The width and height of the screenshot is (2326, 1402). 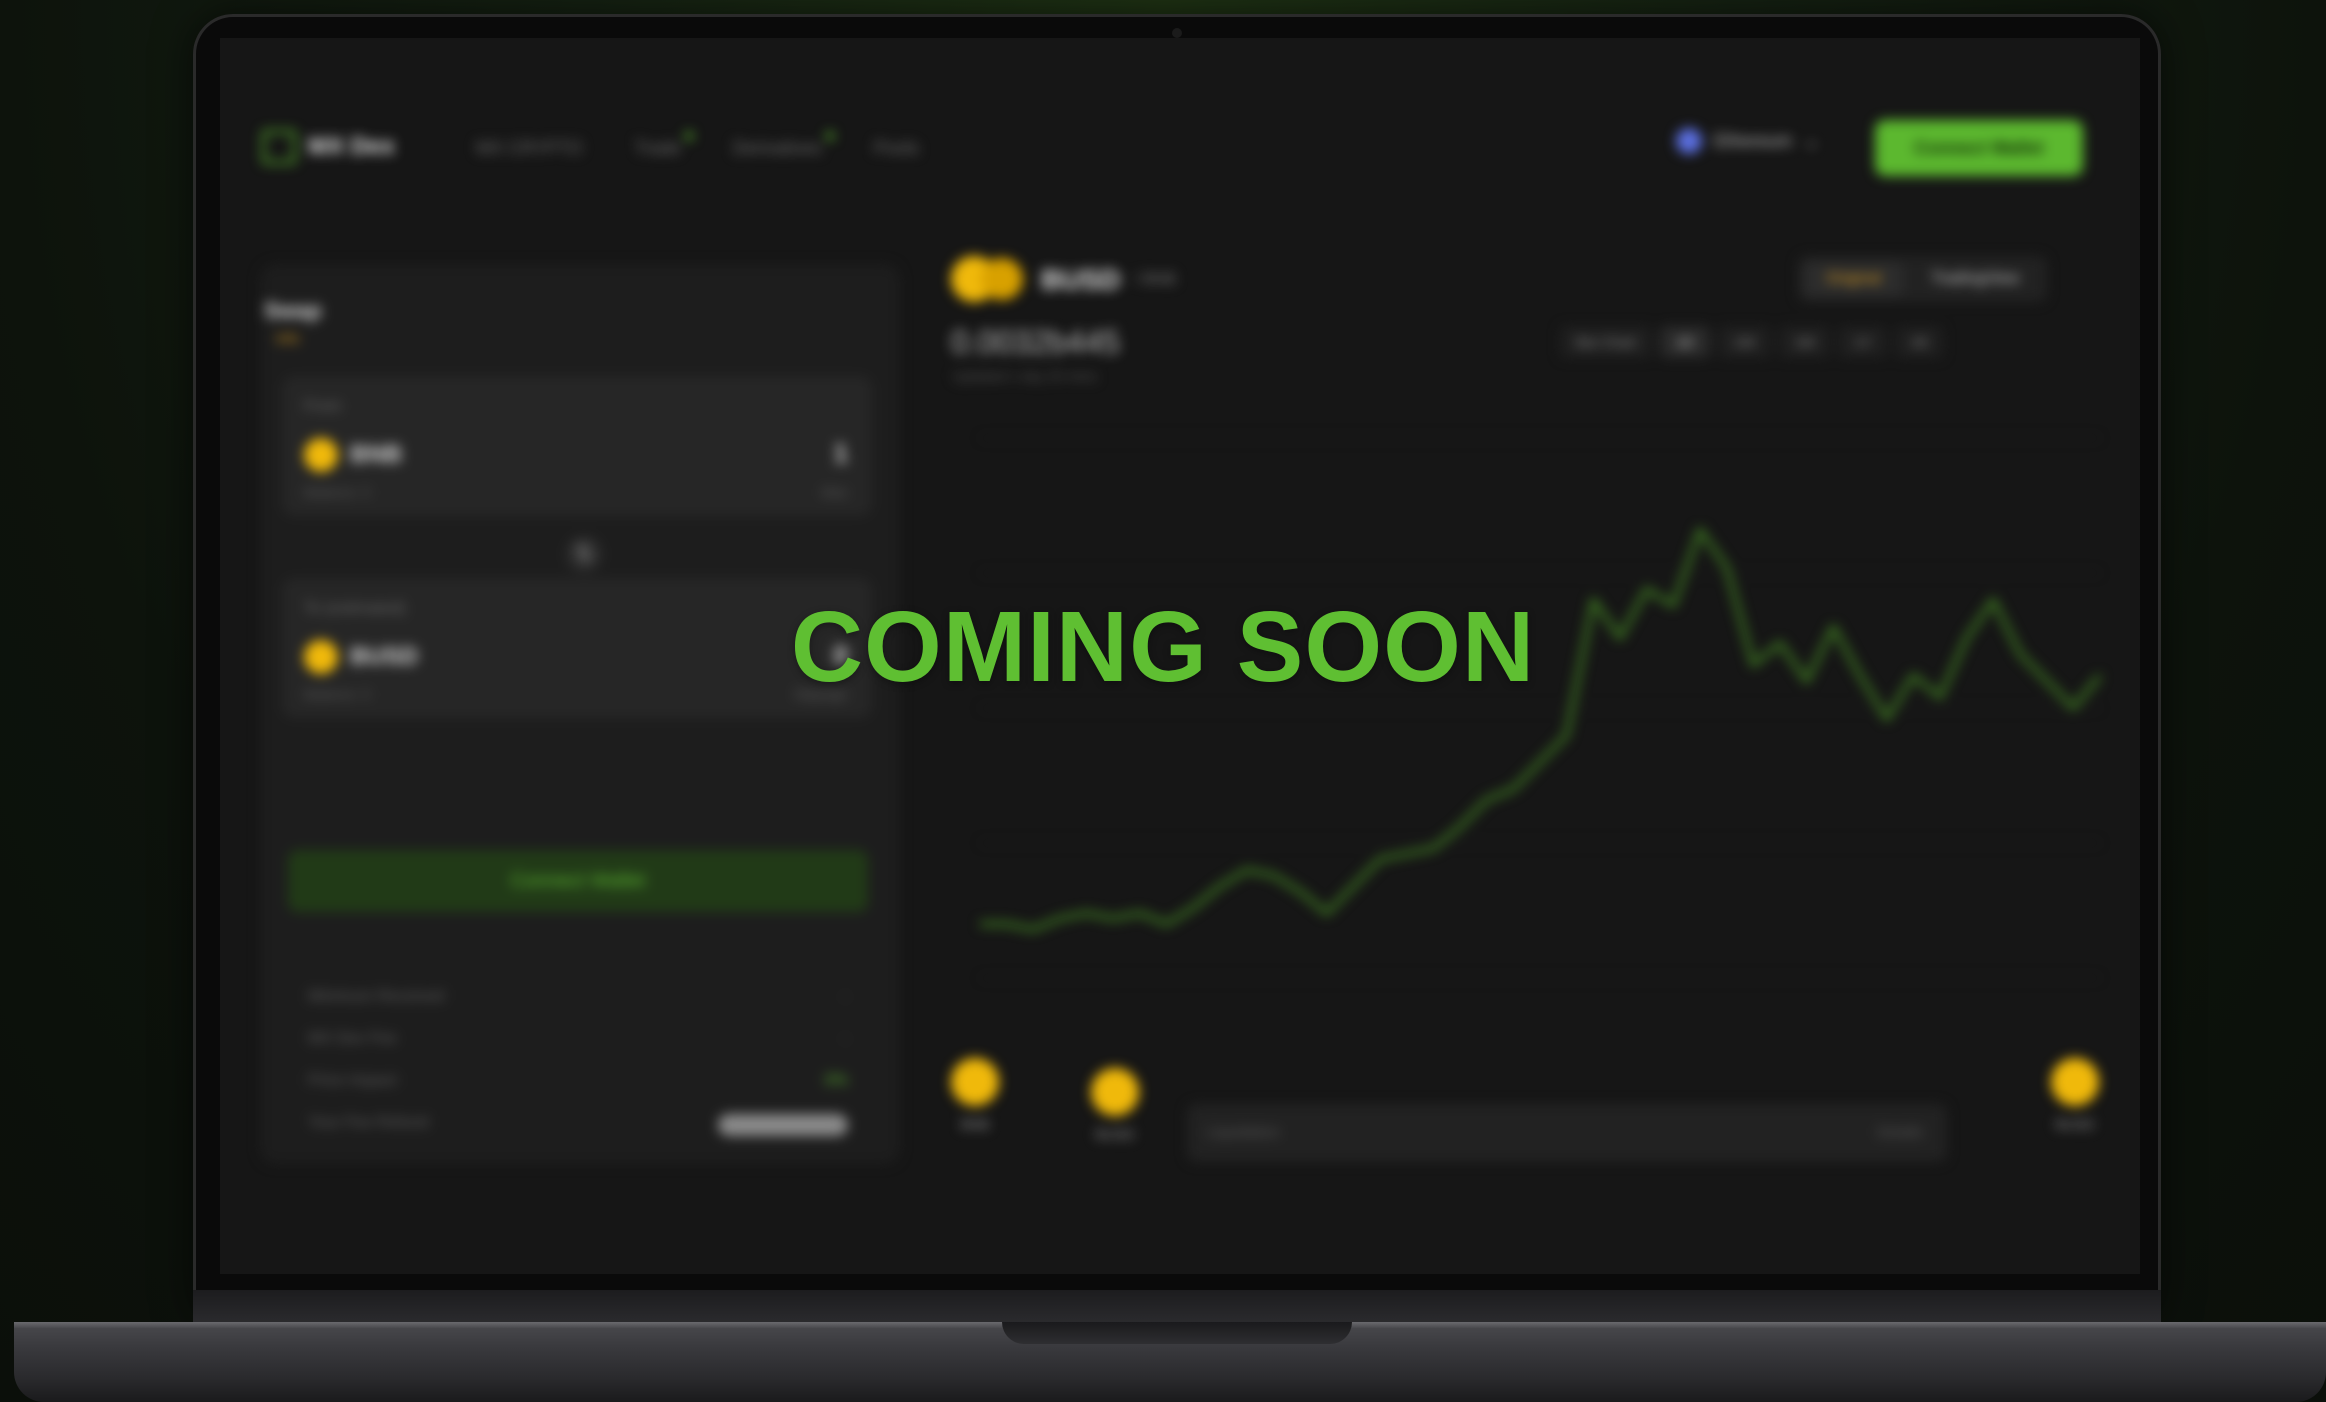 I want to click on tab-tradingview: TradingView, so click(x=1975, y=279).